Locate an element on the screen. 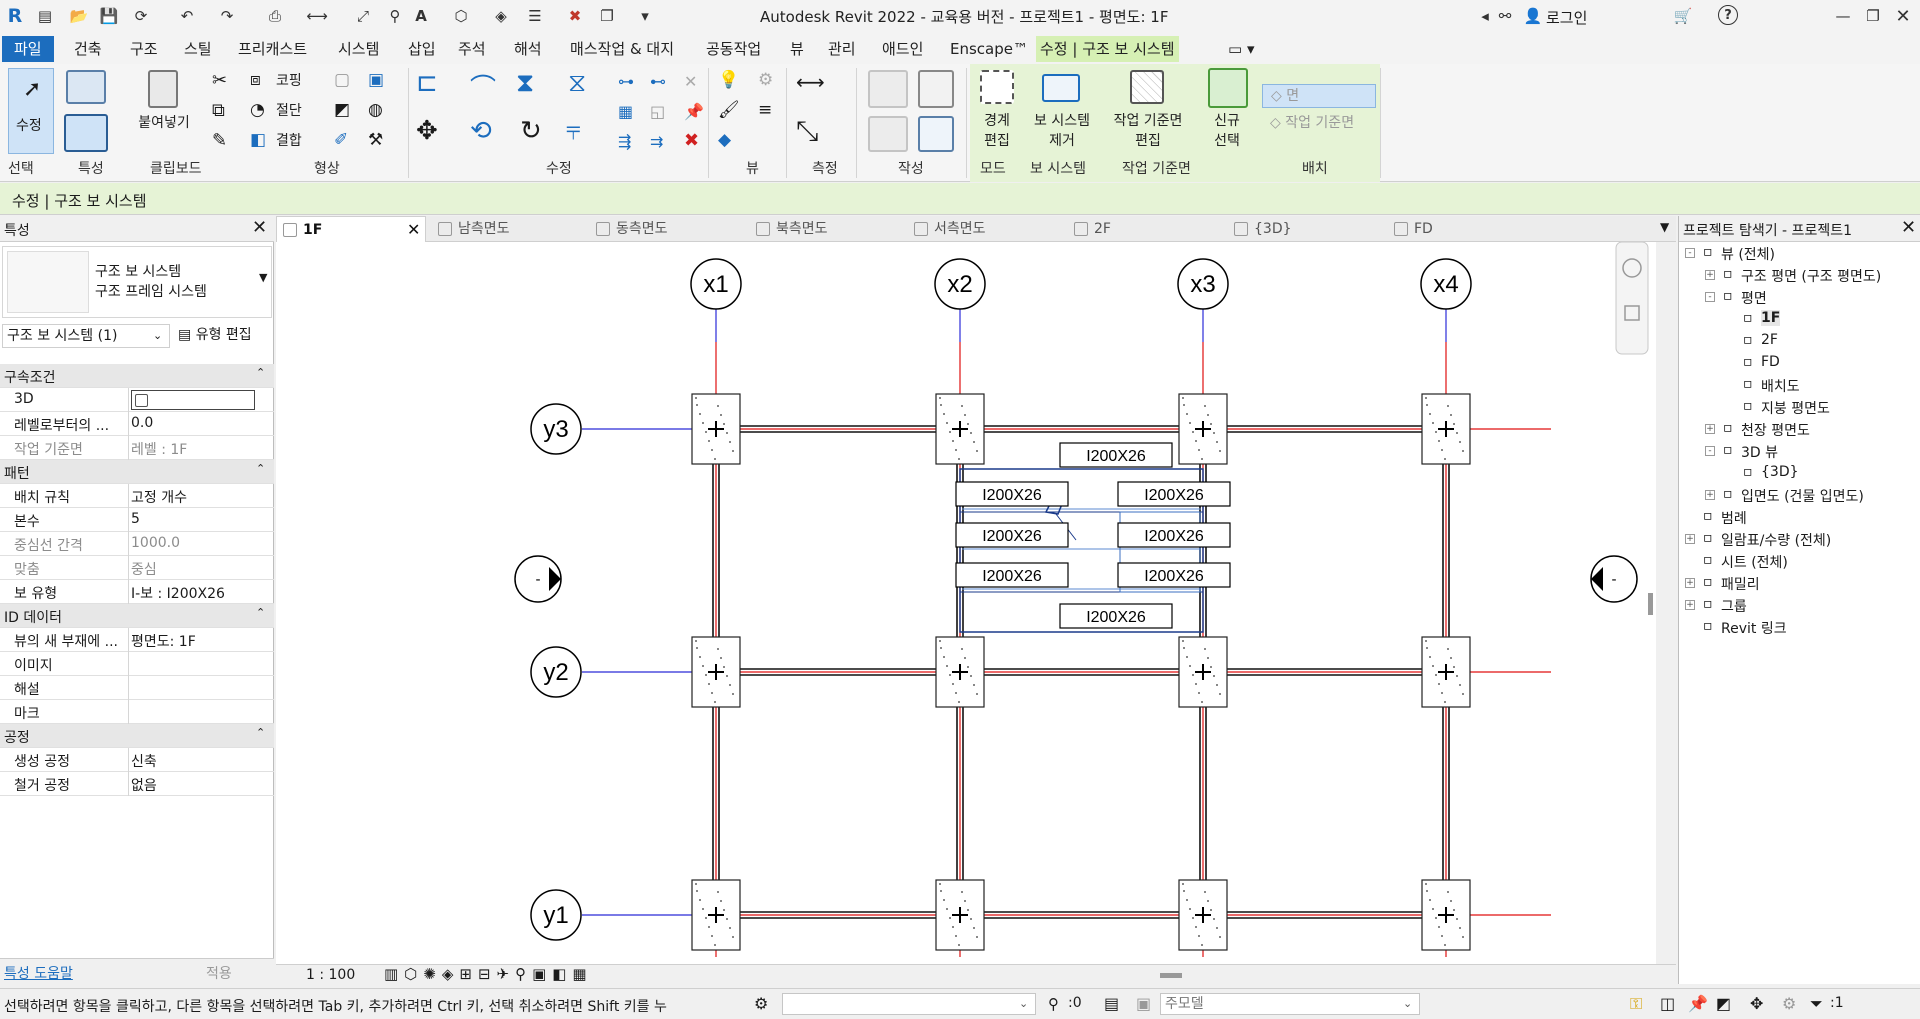 The width and height of the screenshot is (1920, 1019). property-row: 3D is located at coordinates (137, 400).